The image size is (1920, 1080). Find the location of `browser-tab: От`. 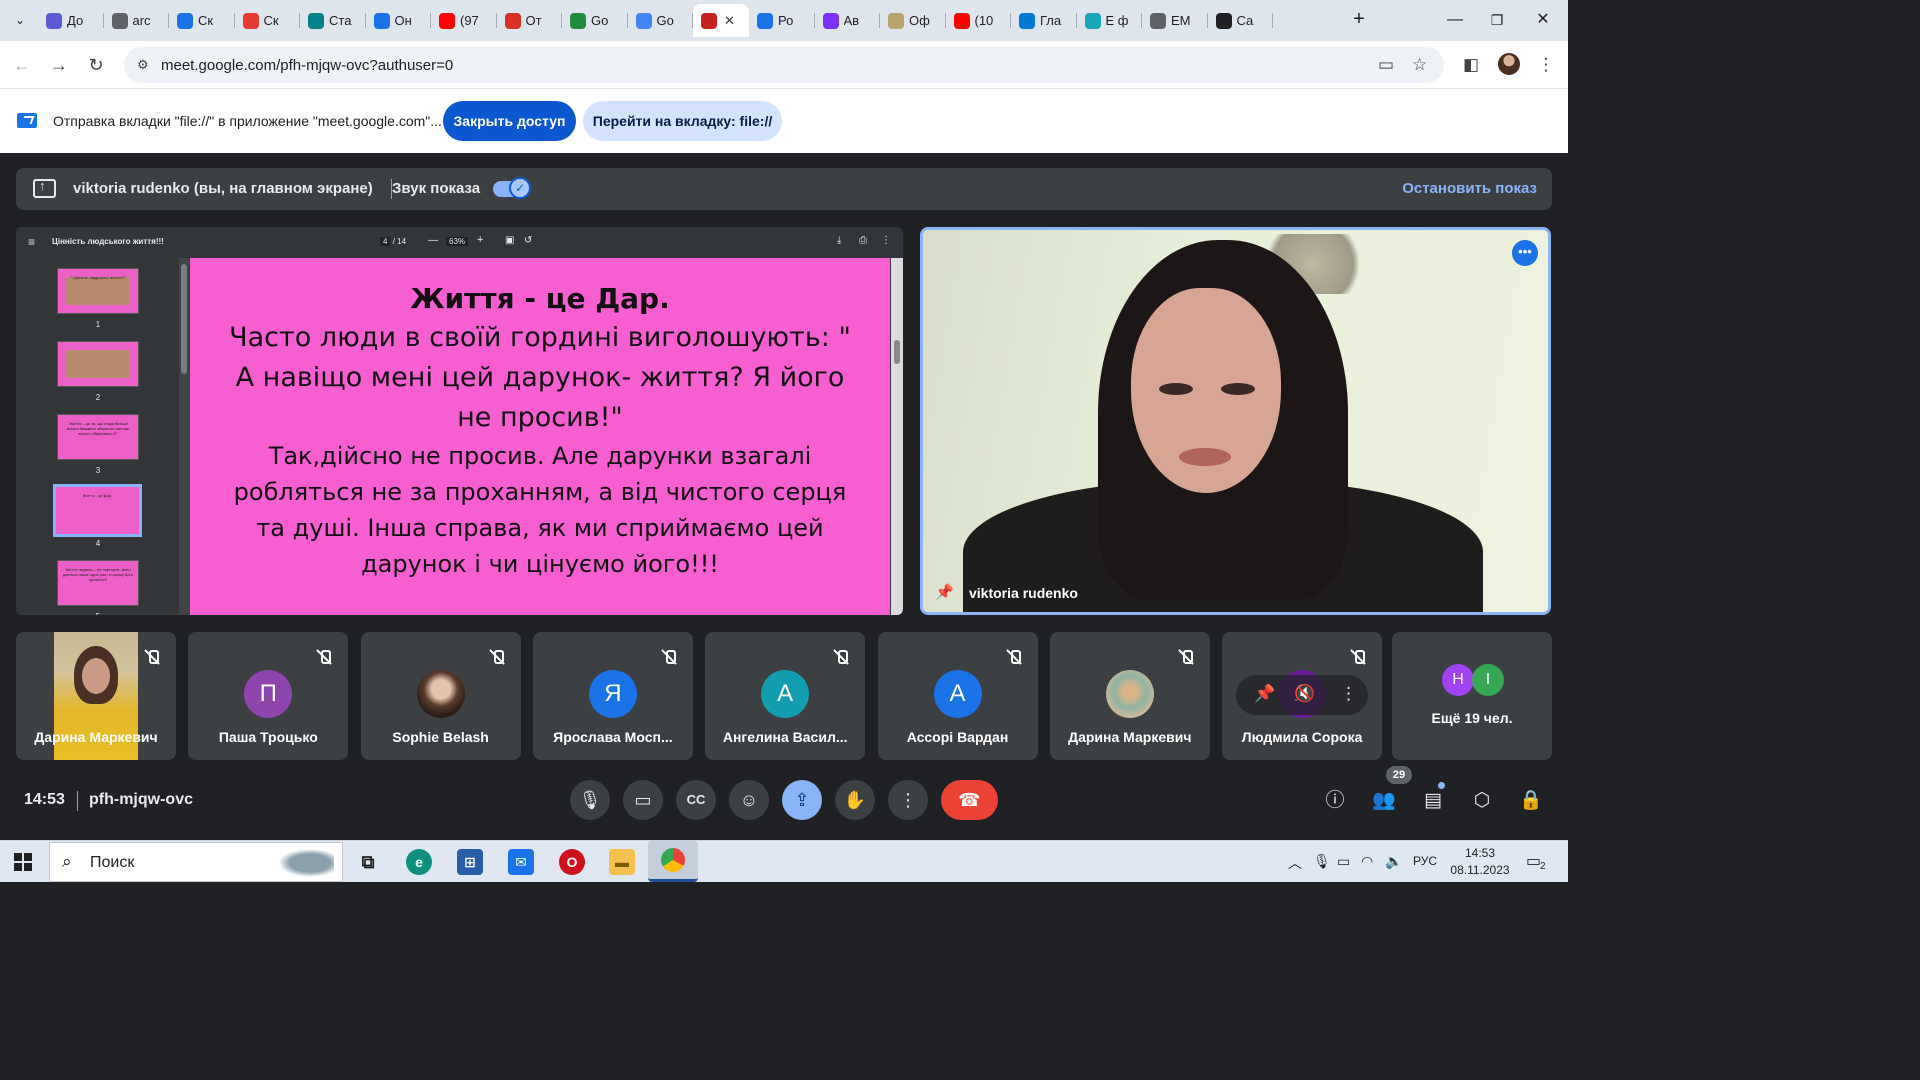

browser-tab: От is located at coordinates (530, 20).